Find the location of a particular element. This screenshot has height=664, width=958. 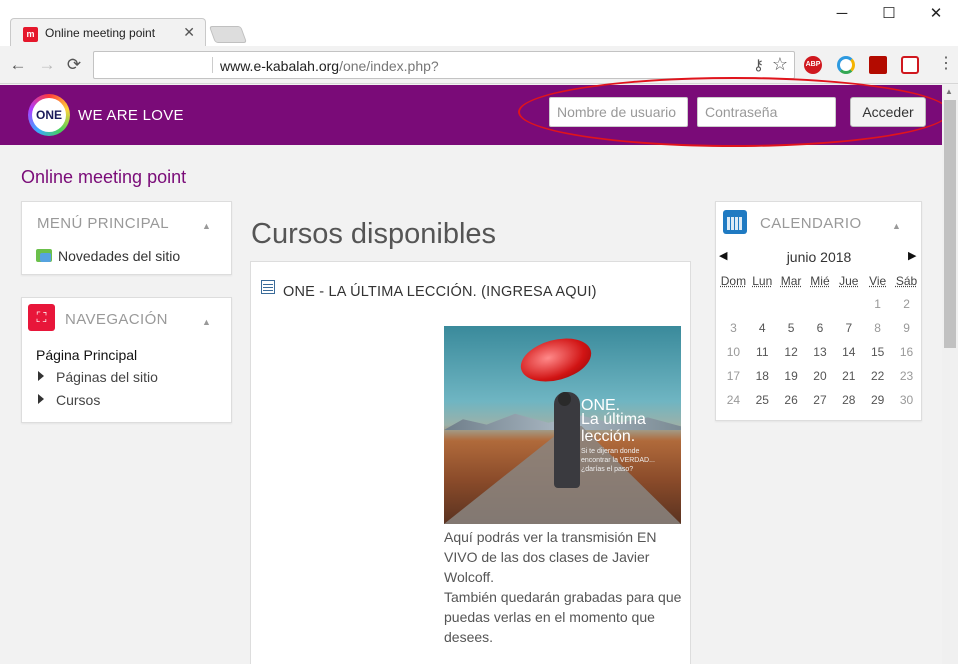

browser-tab: m Online meeting point ✕ is located at coordinates (108, 32).